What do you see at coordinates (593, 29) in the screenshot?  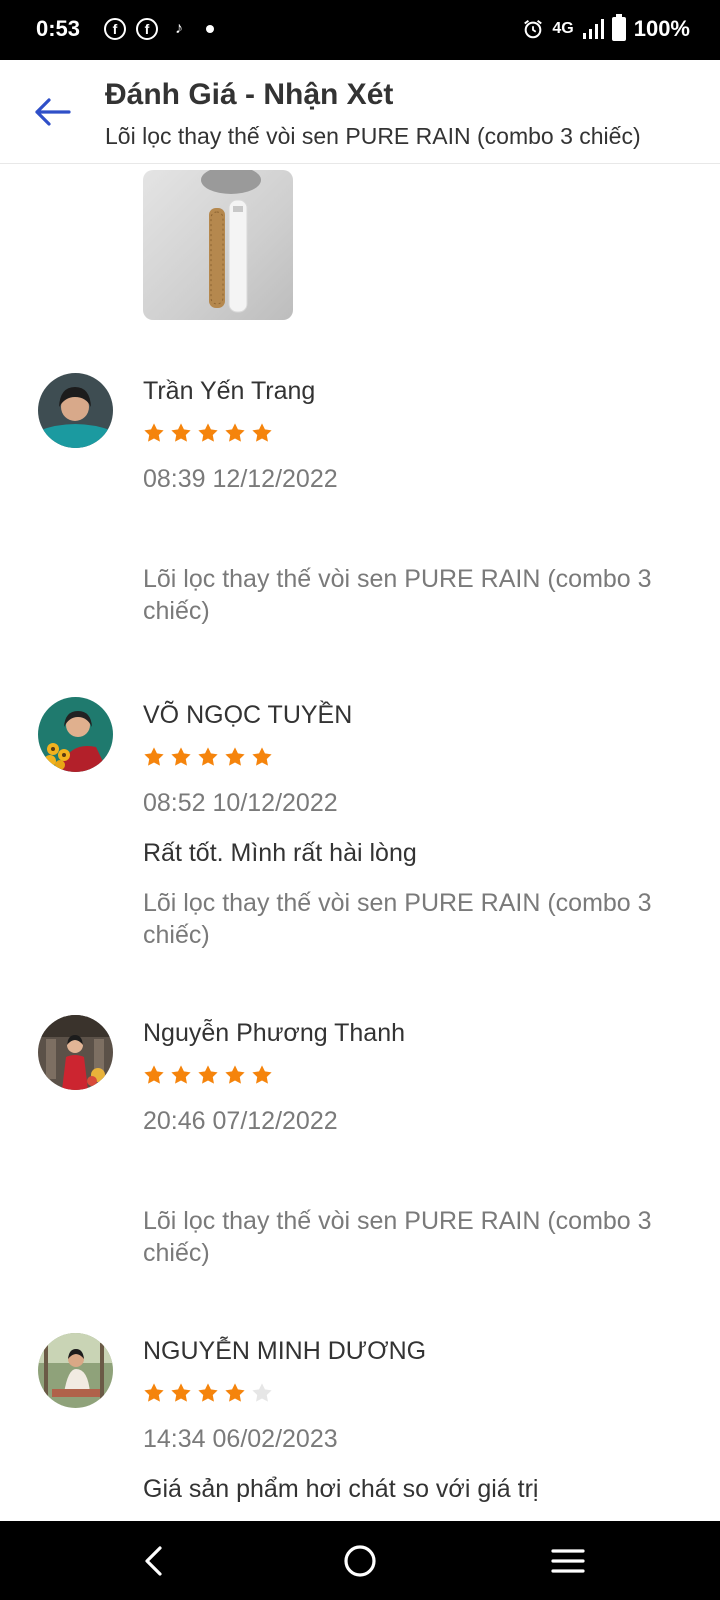 I see `signal-icon` at bounding box center [593, 29].